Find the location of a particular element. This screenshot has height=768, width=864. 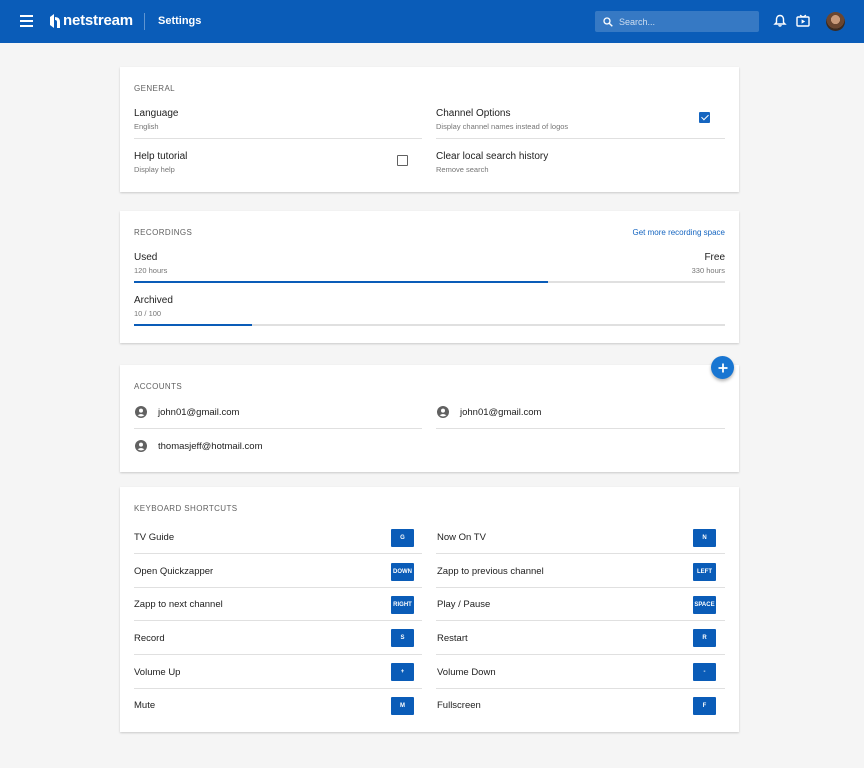

used-label: Used is located at coordinates (146, 257).